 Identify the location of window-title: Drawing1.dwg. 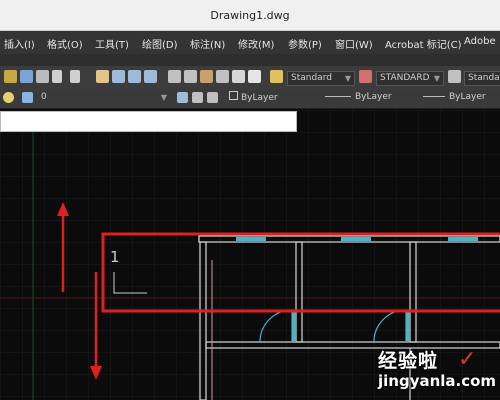
(250, 15).